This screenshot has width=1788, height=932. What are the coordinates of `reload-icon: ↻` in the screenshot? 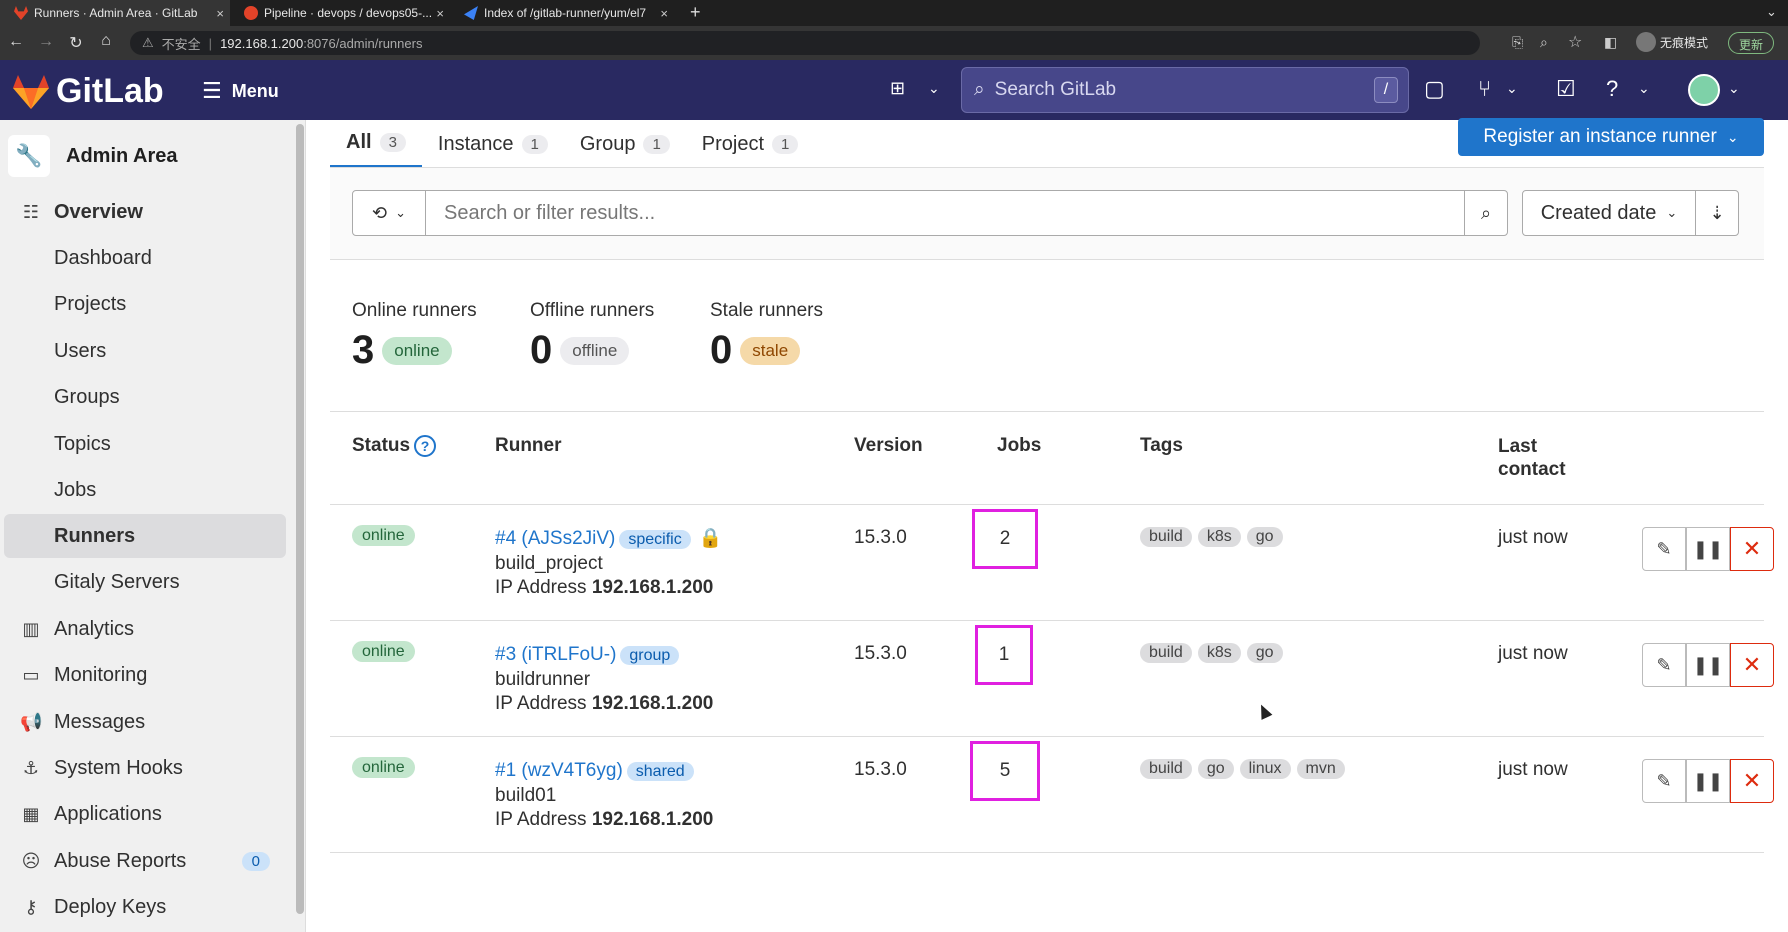 It's located at (76, 43).